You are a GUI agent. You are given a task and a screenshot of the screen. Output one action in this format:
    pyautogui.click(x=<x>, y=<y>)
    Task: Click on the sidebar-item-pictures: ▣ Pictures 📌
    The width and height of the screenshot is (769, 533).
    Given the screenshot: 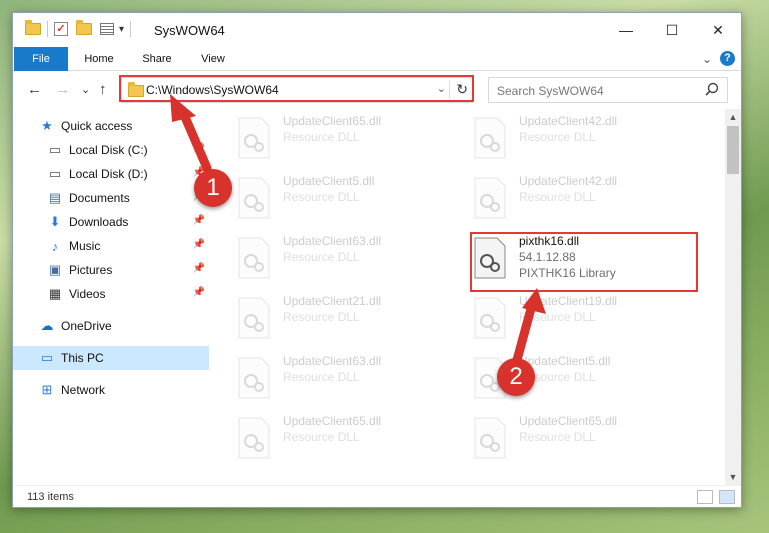 What is the action you would take?
    pyautogui.click(x=111, y=270)
    